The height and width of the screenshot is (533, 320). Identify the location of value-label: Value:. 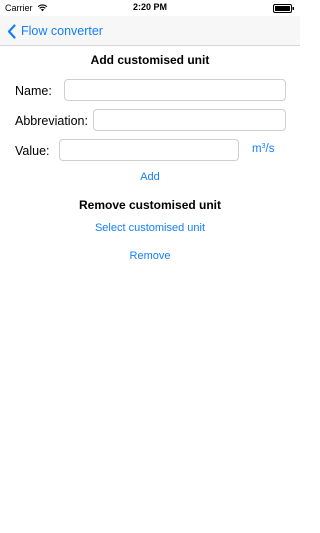
(32, 151).